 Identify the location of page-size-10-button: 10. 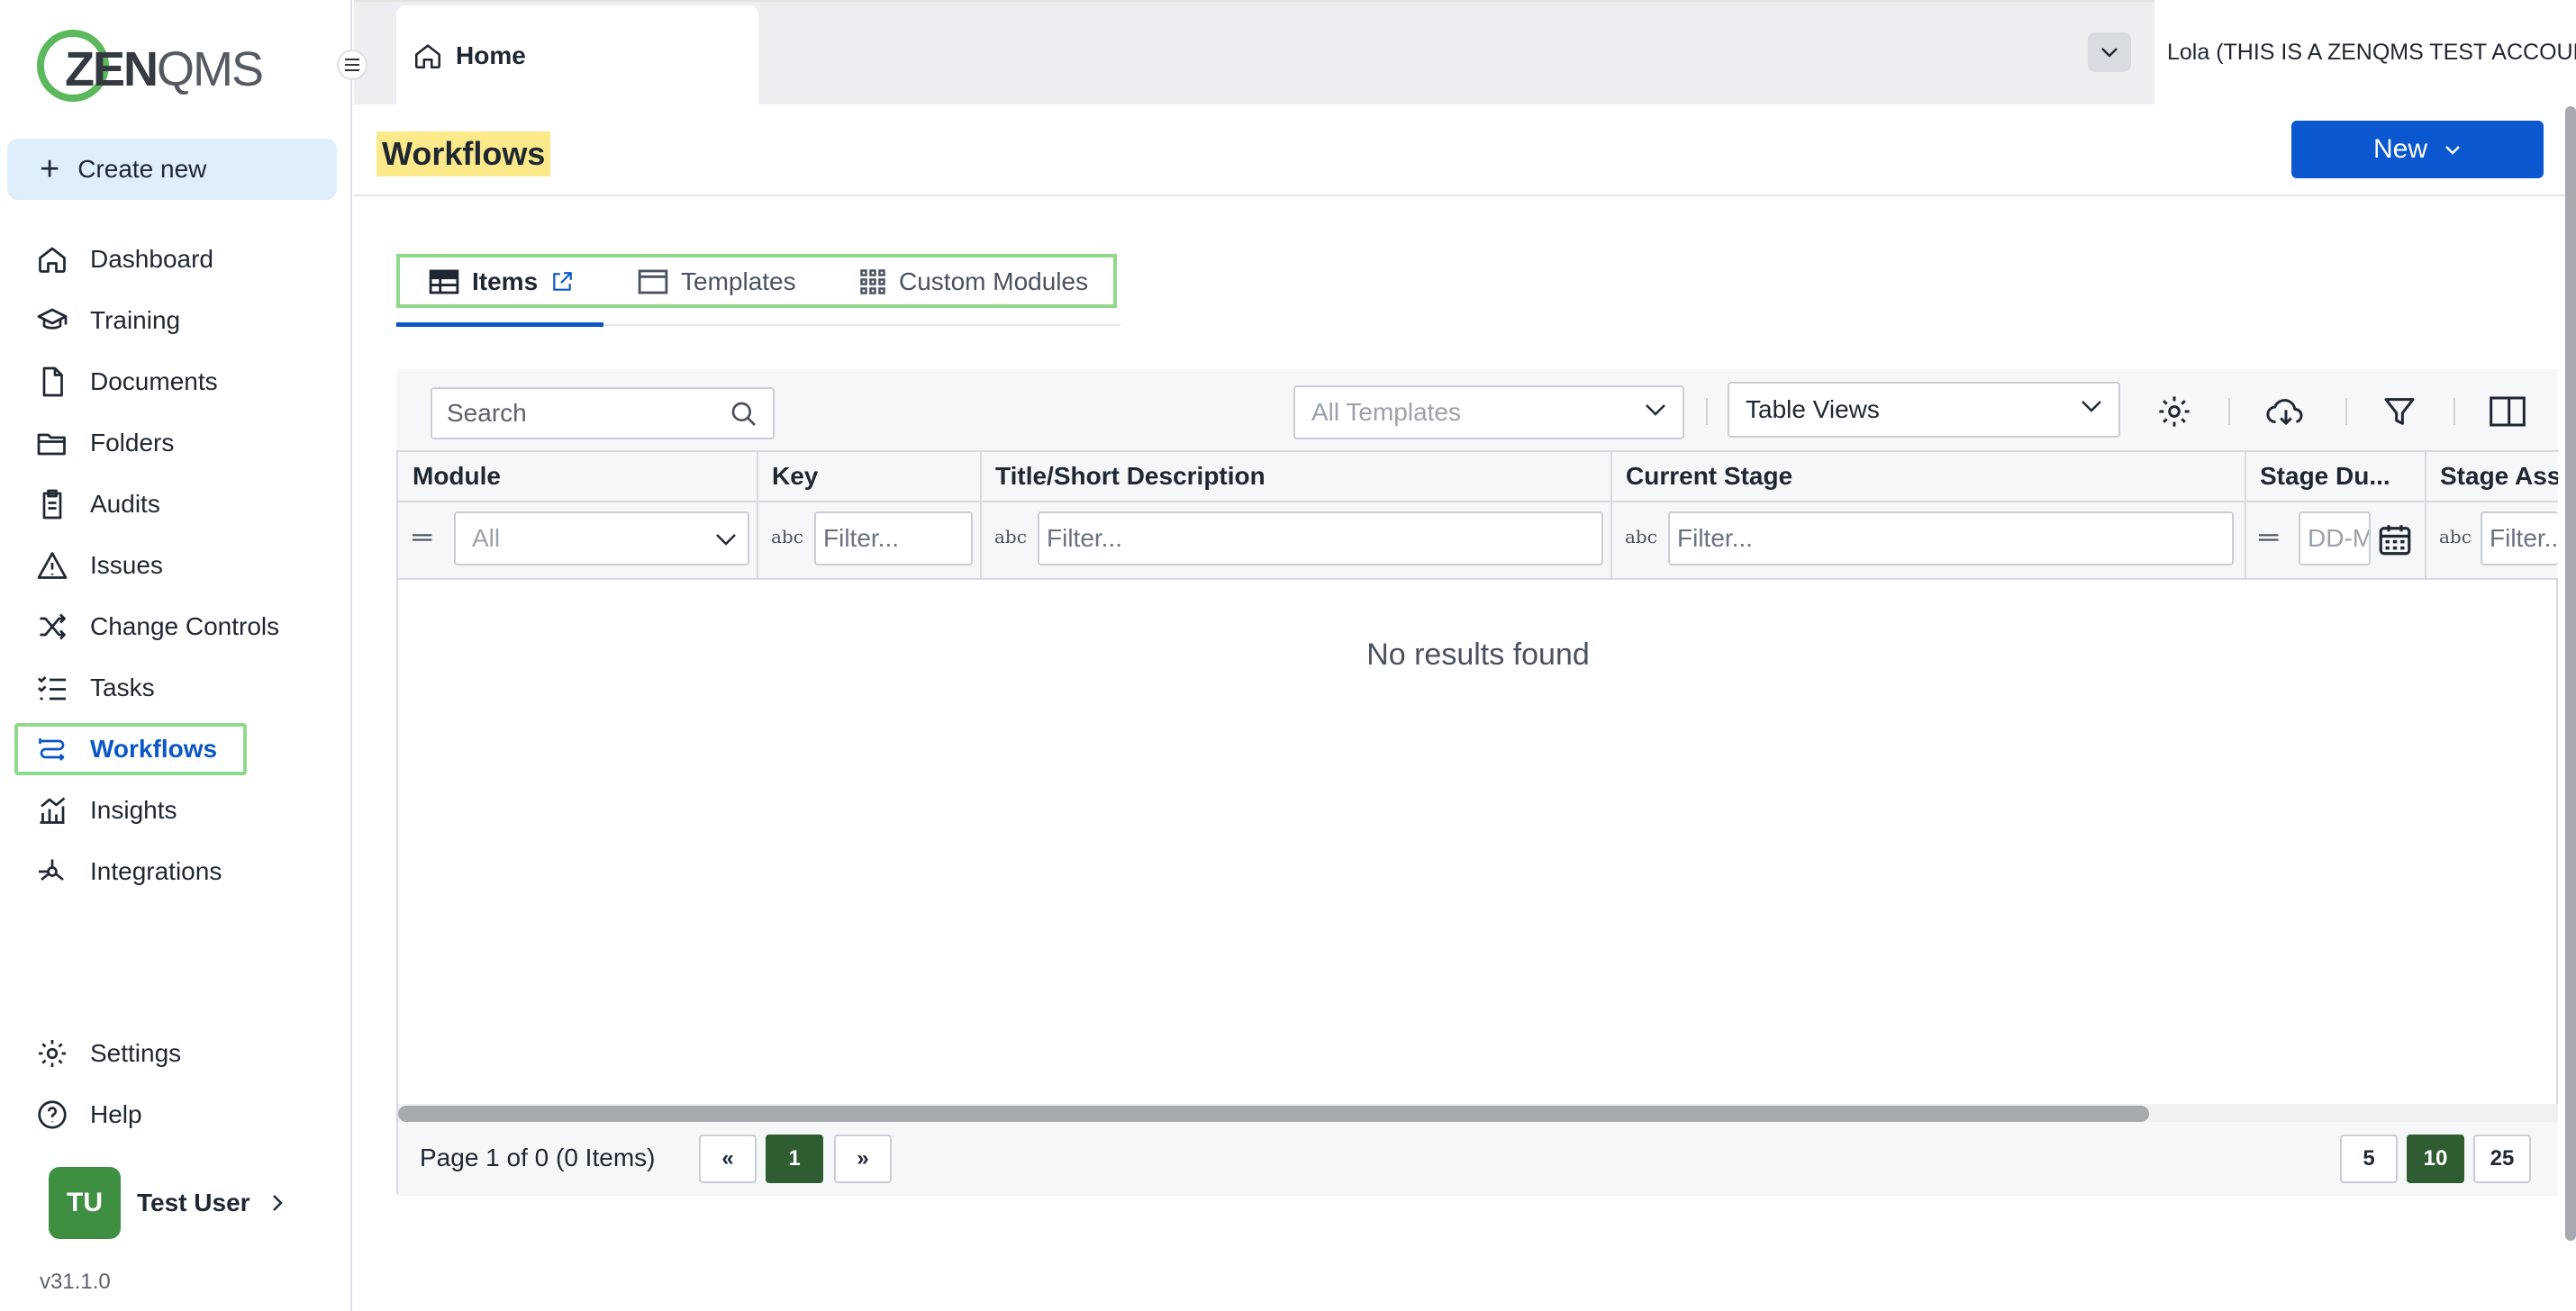
(2435, 1159).